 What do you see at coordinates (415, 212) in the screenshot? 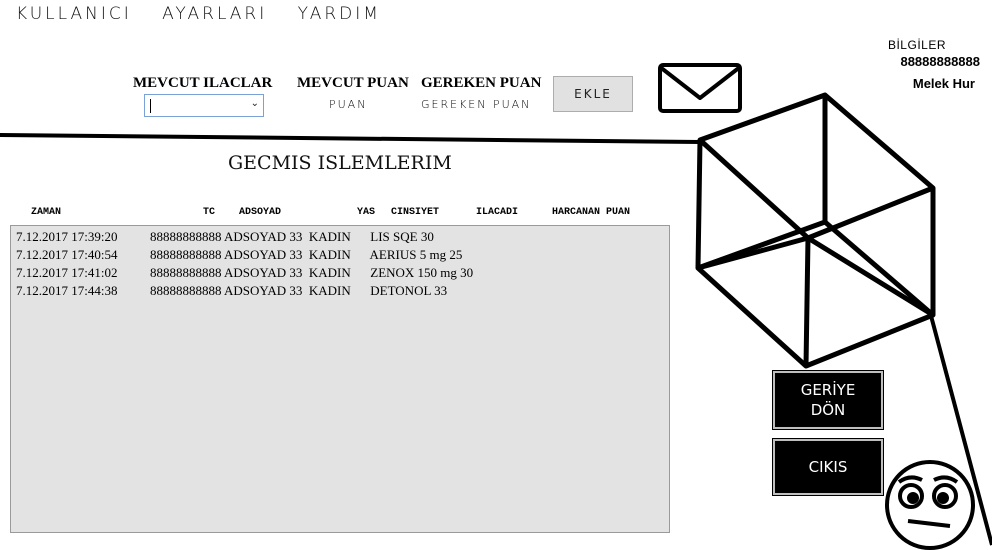
I see `col-header-cinsiyet: CINSIYET` at bounding box center [415, 212].